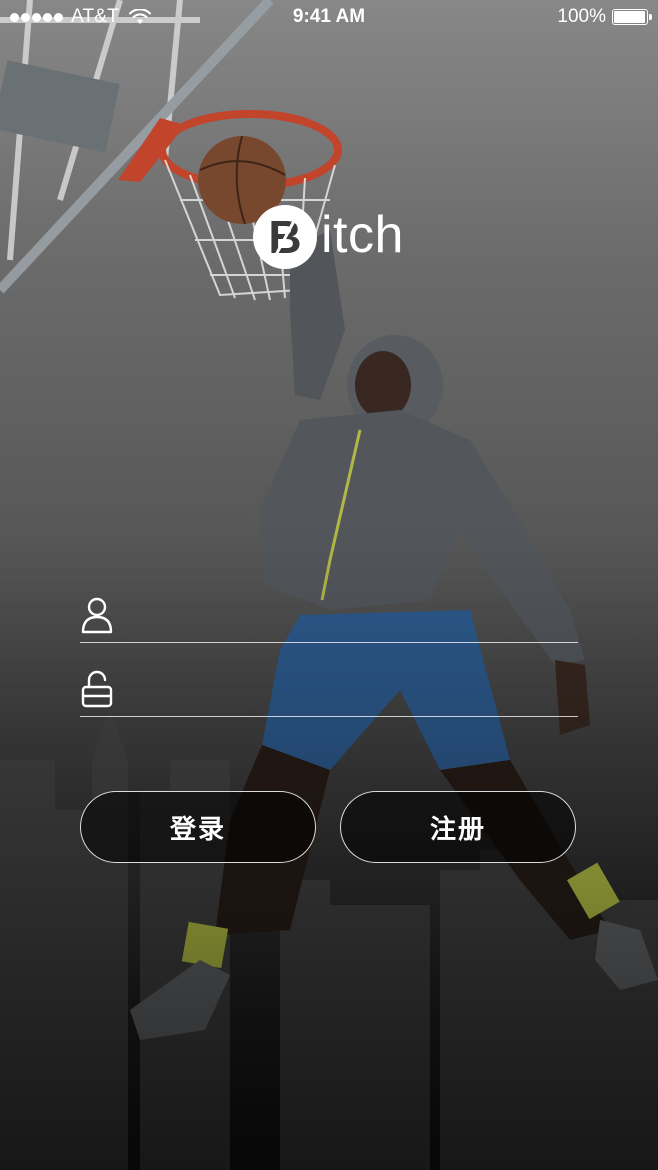  I want to click on app-logo: B itch, so click(328, 237).